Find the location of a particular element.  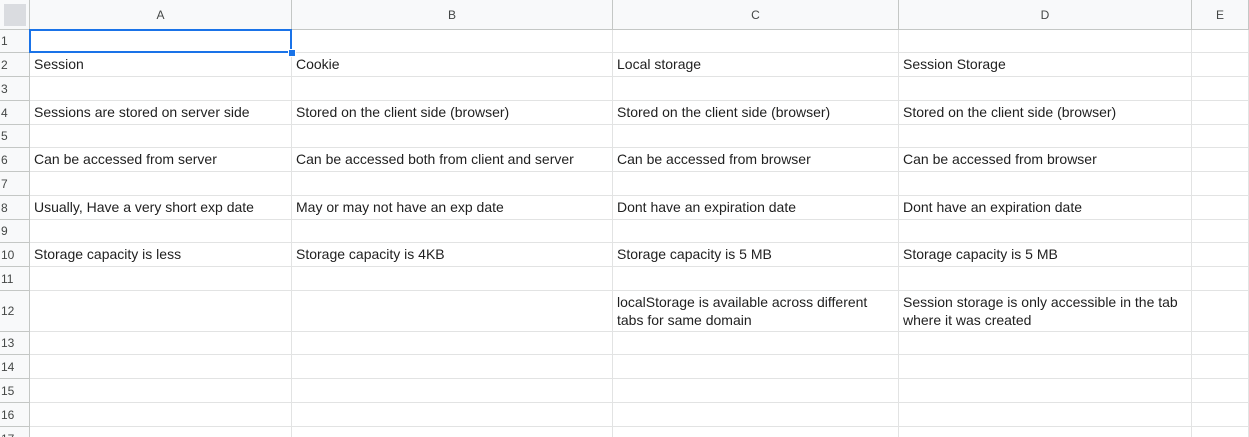

column-header-d: D is located at coordinates (1045, 15).